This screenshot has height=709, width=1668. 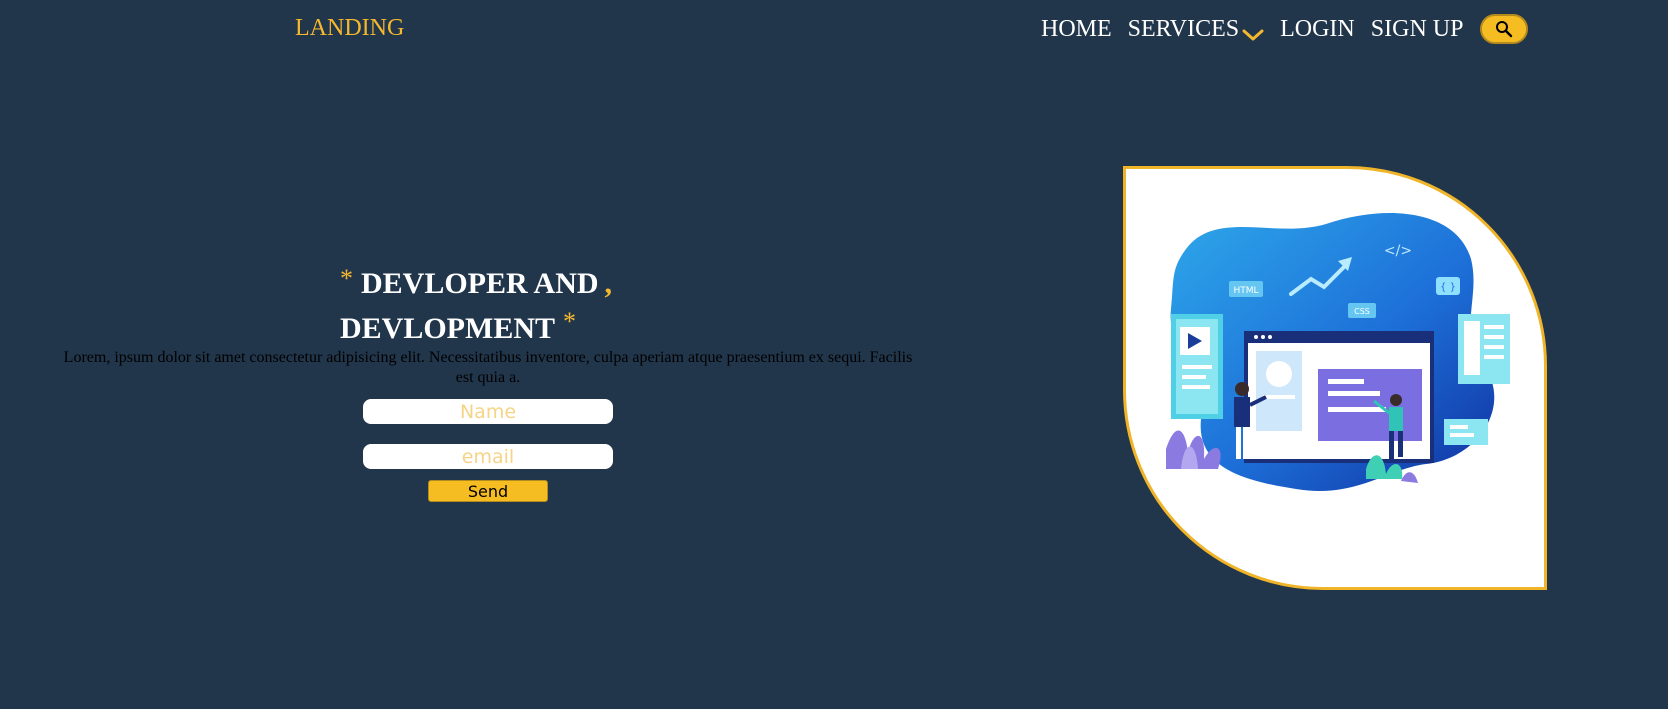 What do you see at coordinates (608, 283) in the screenshot?
I see `comma-decoration: ,` at bounding box center [608, 283].